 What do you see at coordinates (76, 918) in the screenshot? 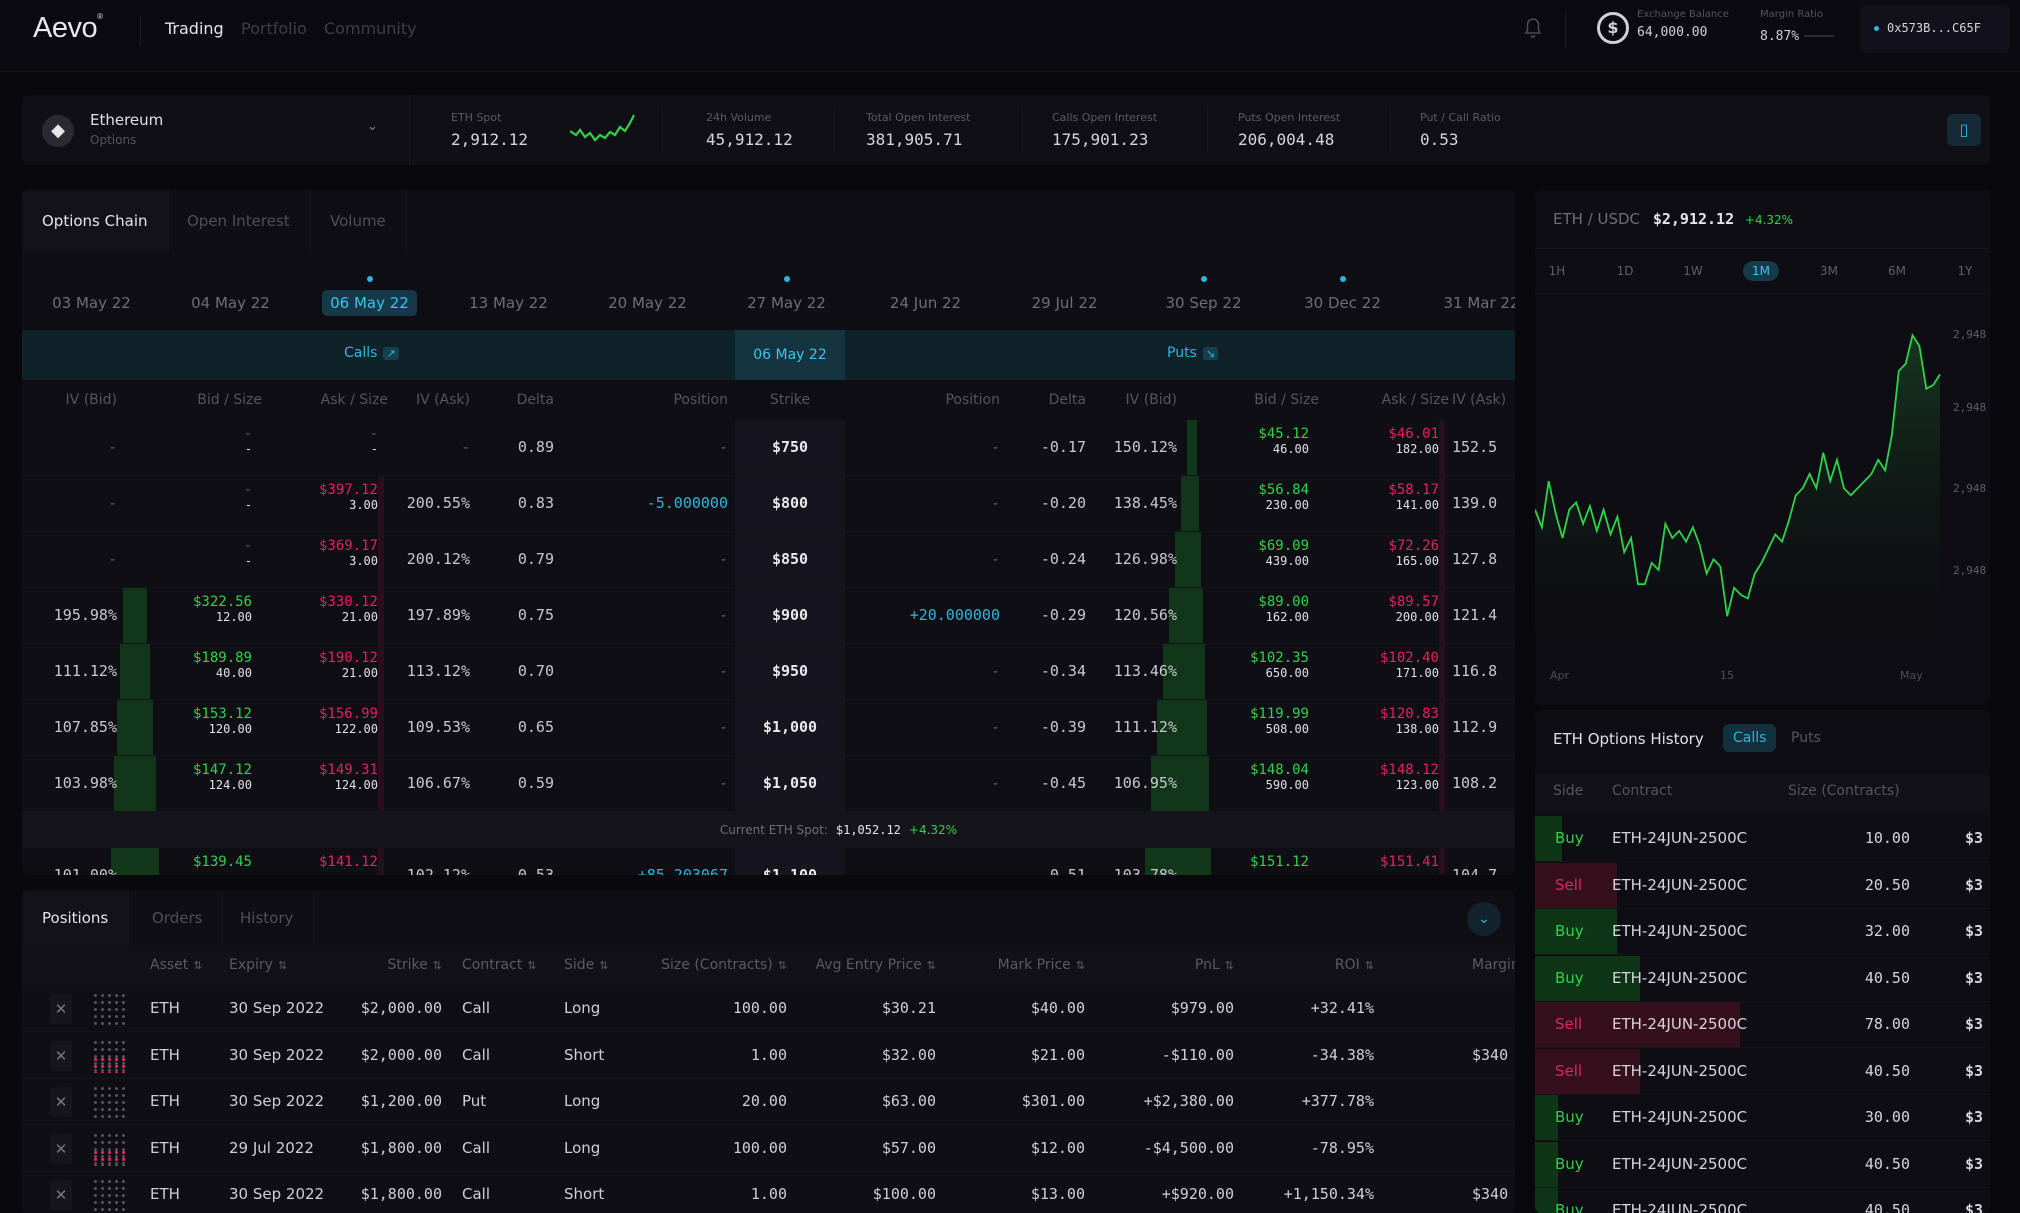
I see `tab-positions: Positions` at bounding box center [76, 918].